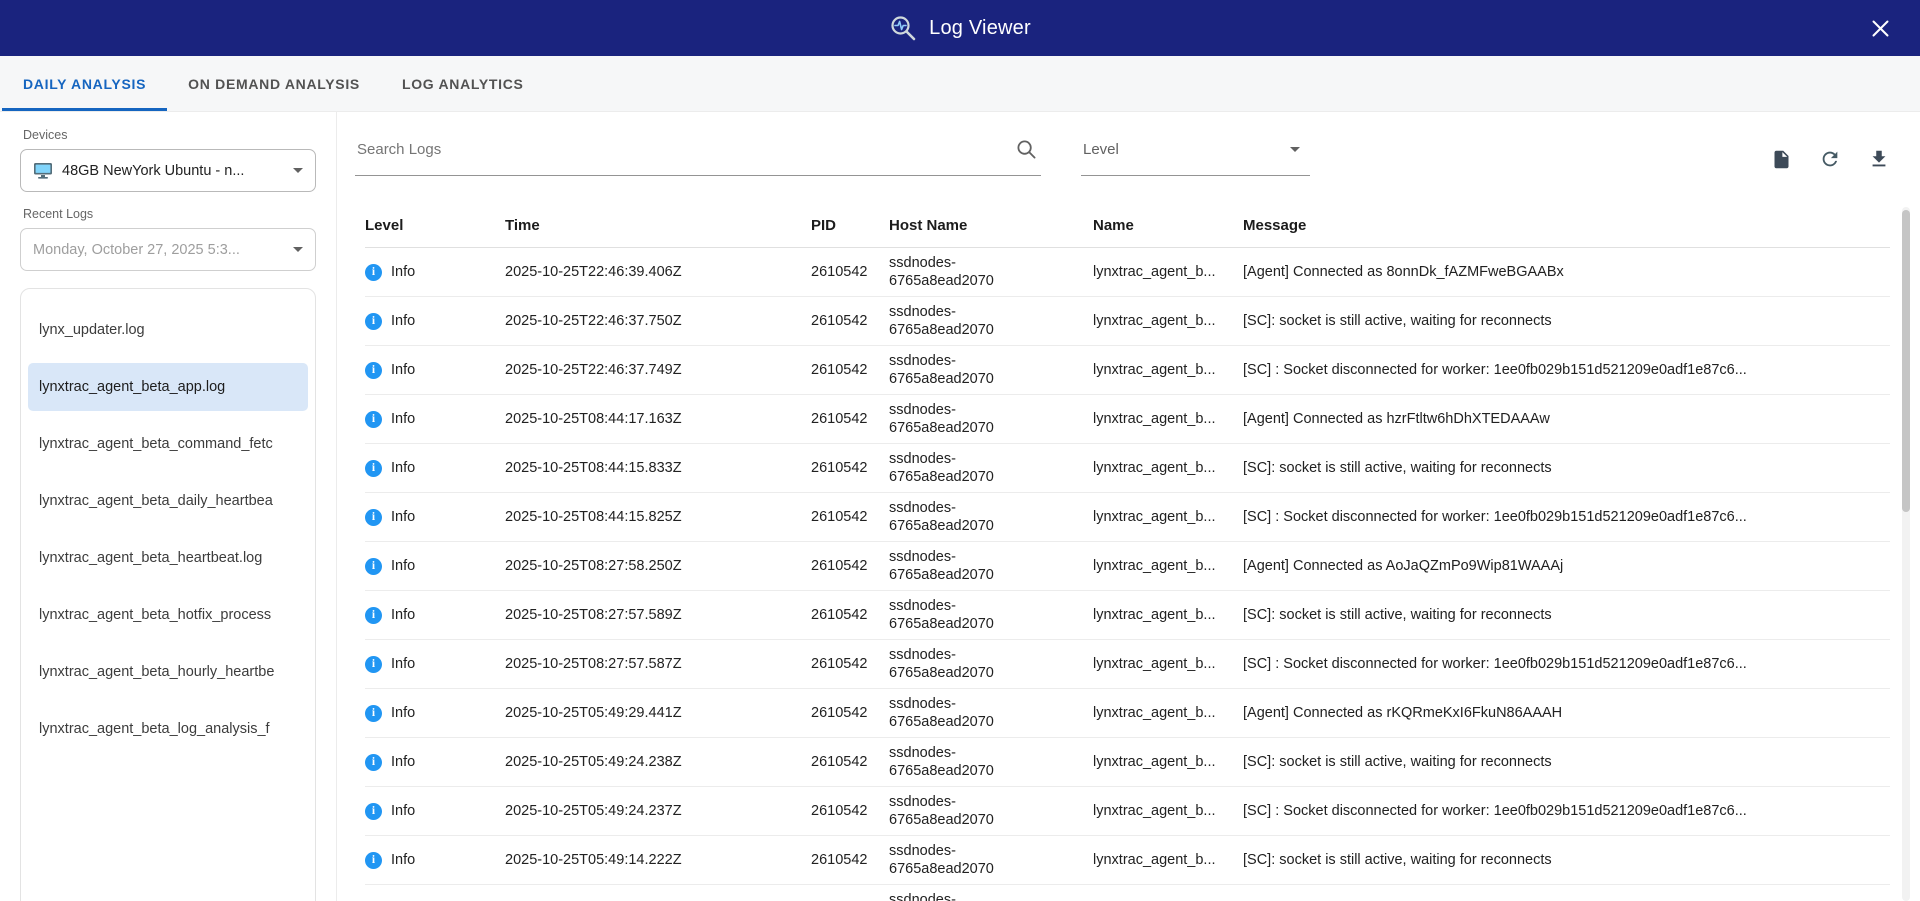  Describe the element at coordinates (154, 729) in the screenshot. I see `log-file-name: lynxtrac_agent_beta_log_analysis_f` at that location.